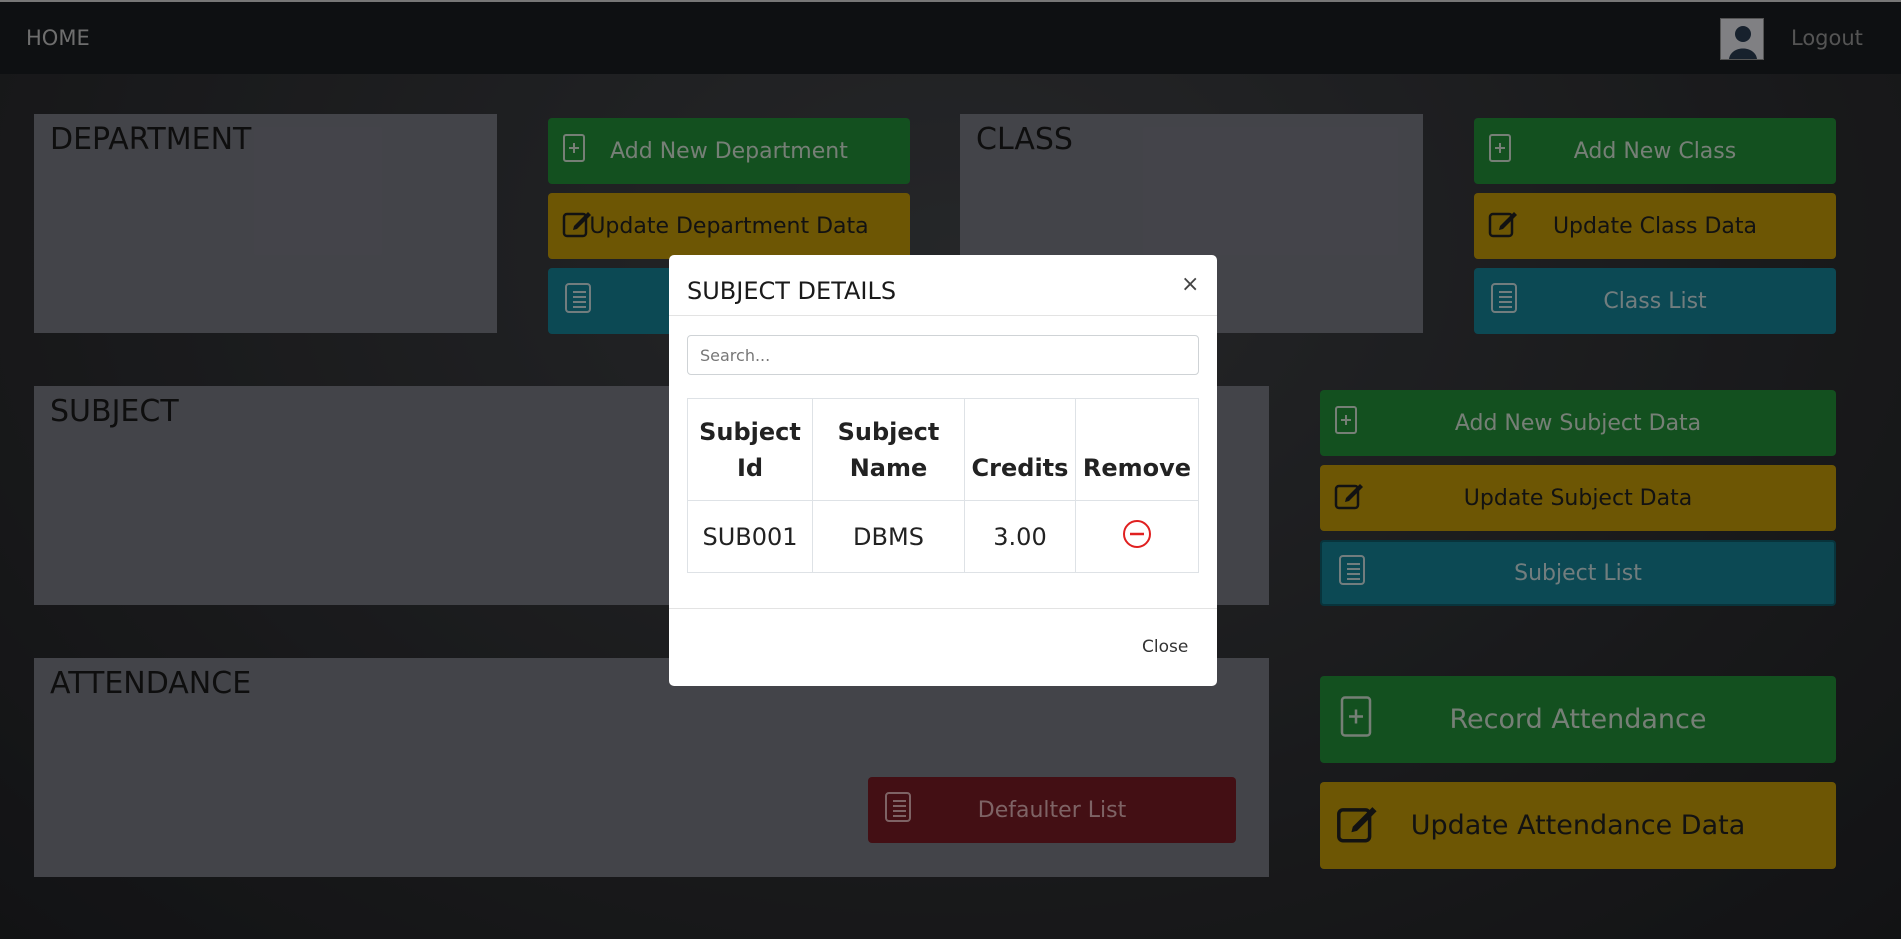 The image size is (1901, 939). I want to click on column-header-subject-name: Subject Name, so click(888, 449).